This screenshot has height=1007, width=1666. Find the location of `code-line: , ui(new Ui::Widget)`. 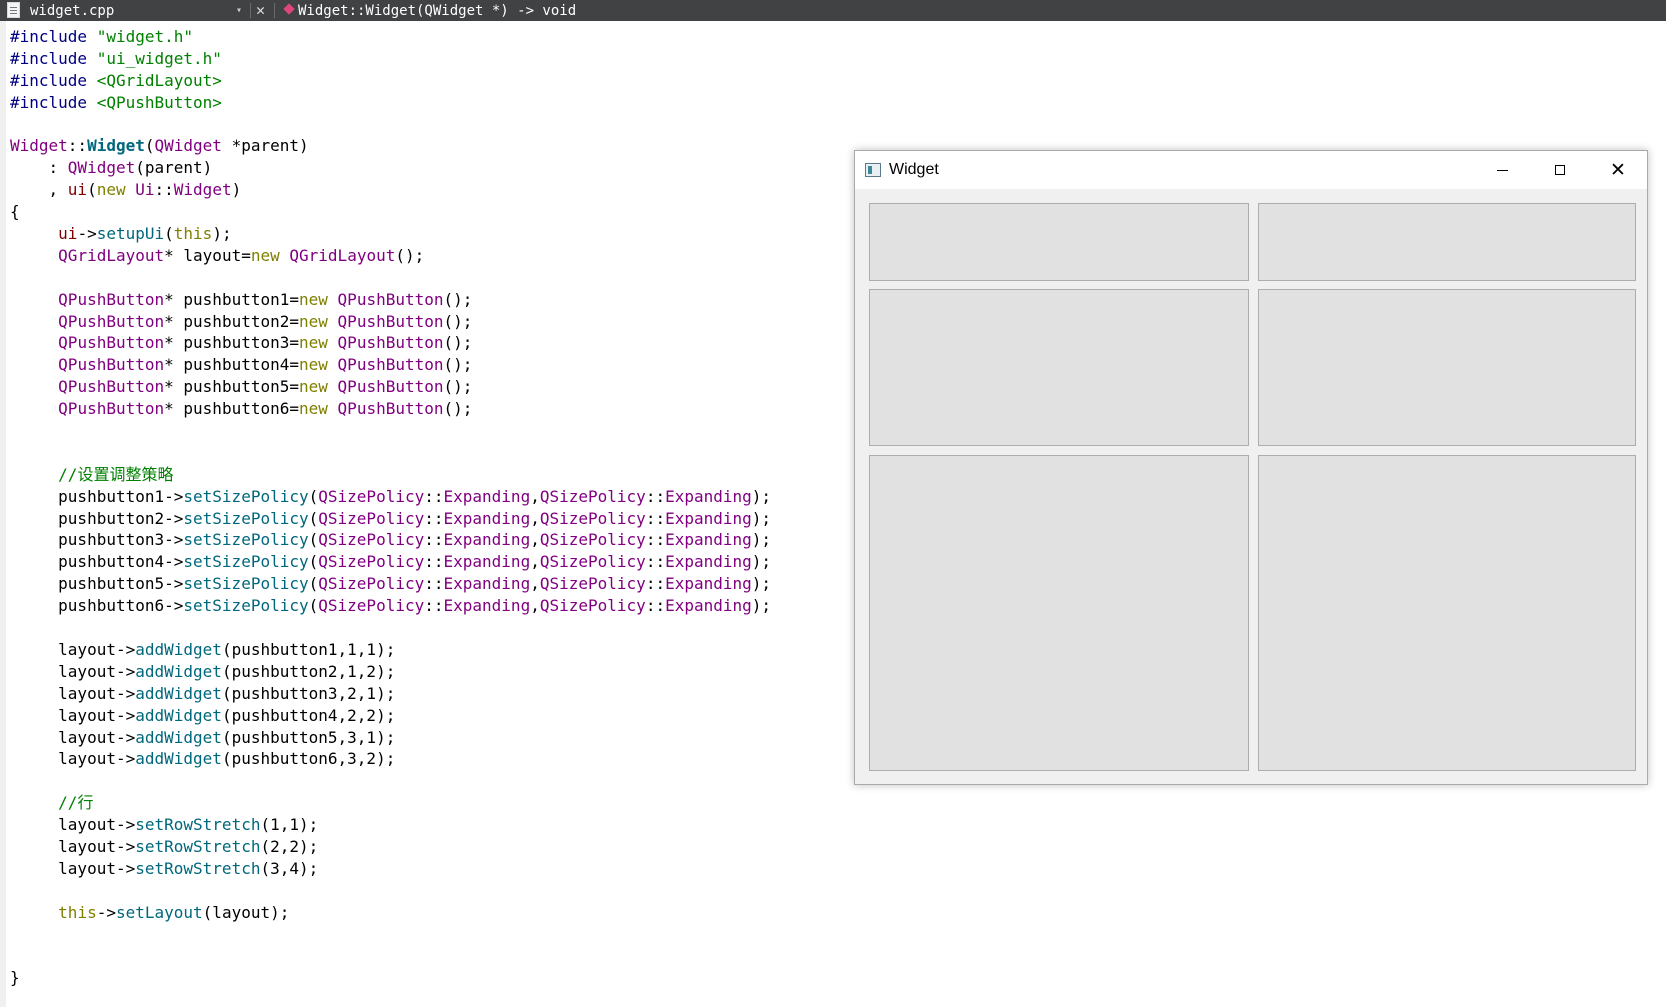

code-line: , ui(new Ui::Widget) is located at coordinates (390, 190).